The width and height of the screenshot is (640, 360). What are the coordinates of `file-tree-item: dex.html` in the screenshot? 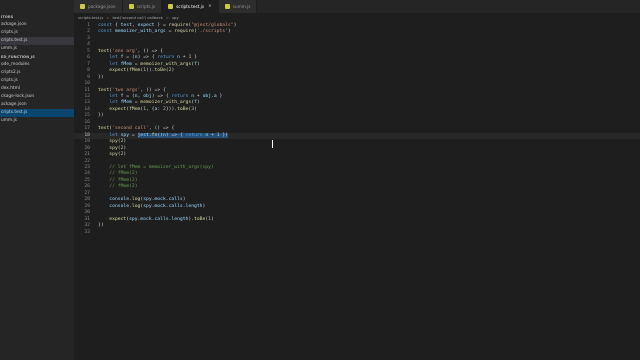 It's located at (37, 89).